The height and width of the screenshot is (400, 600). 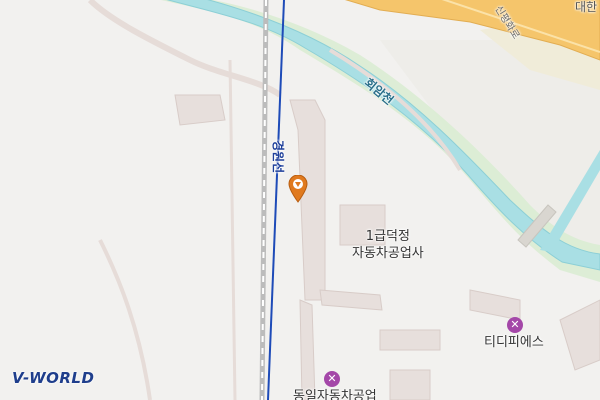 I want to click on location-pin-icon, so click(x=298, y=188).